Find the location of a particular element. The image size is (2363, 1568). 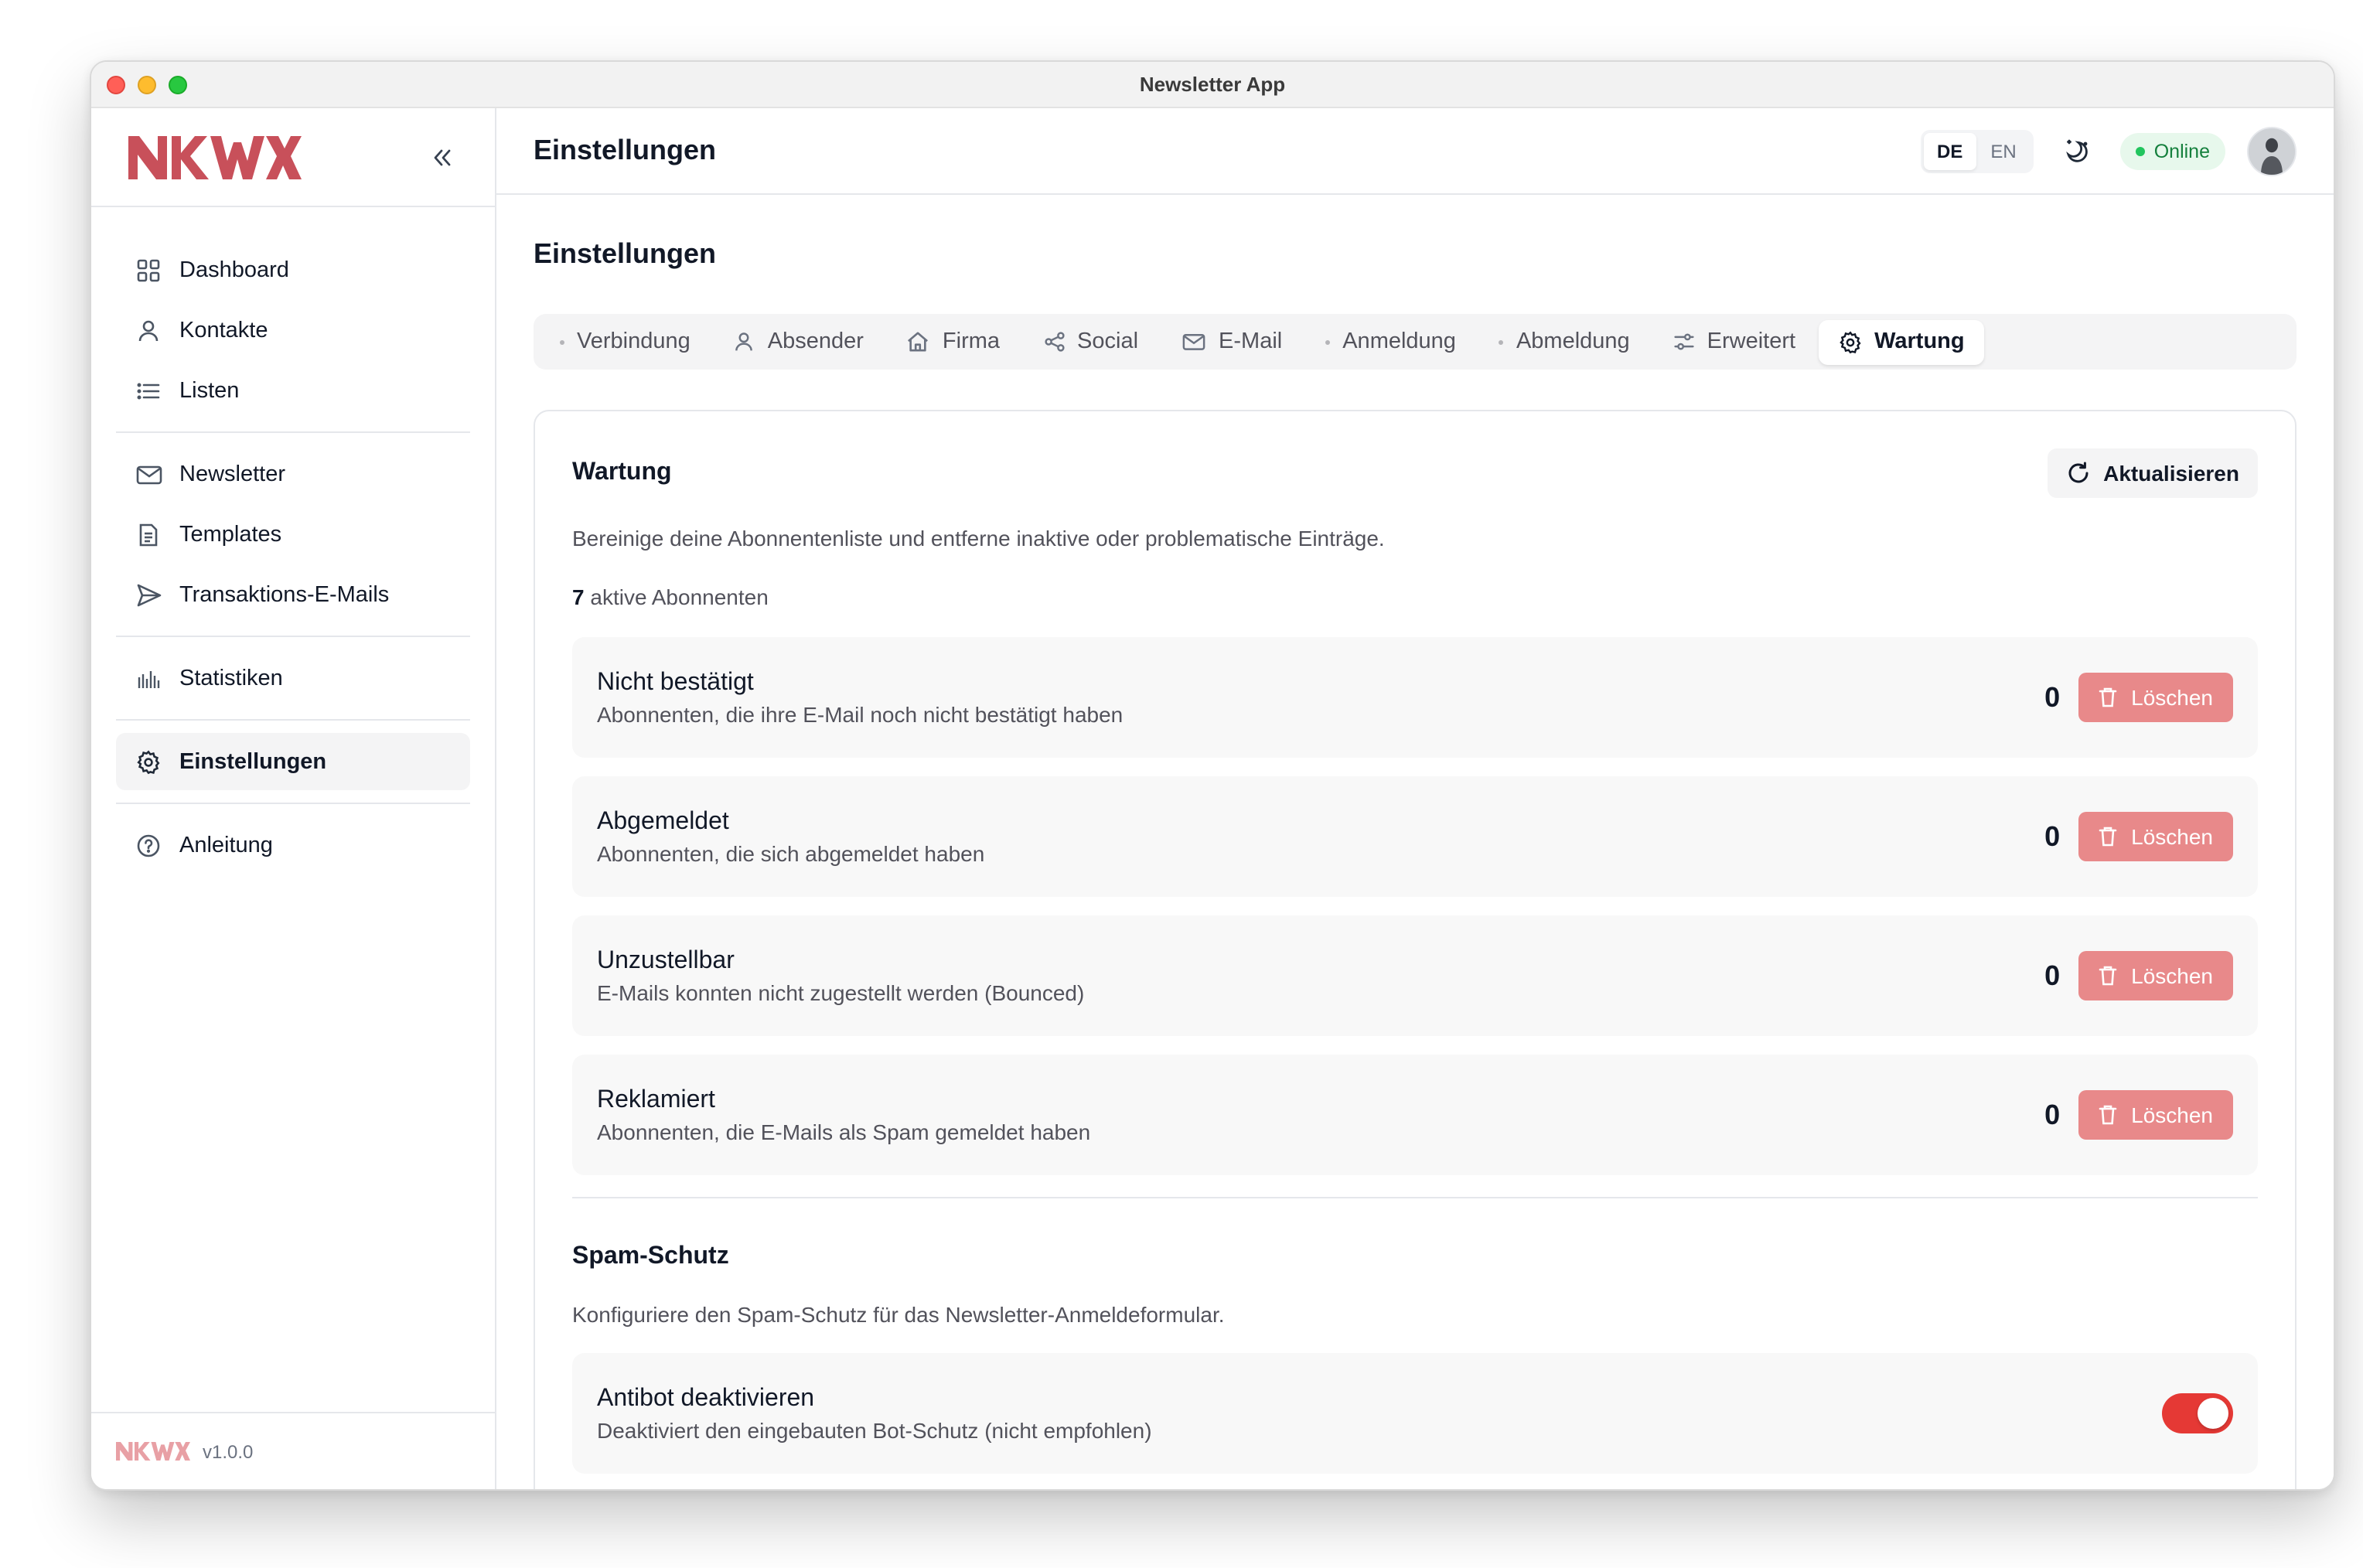

active-count-label: aktive Abonnenten is located at coordinates (679, 597).